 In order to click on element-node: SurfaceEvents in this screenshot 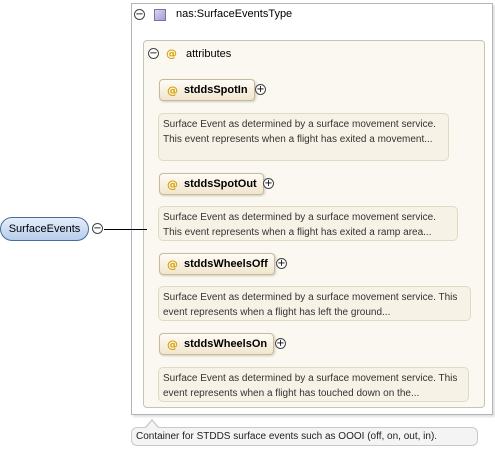, I will do `click(44, 229)`.